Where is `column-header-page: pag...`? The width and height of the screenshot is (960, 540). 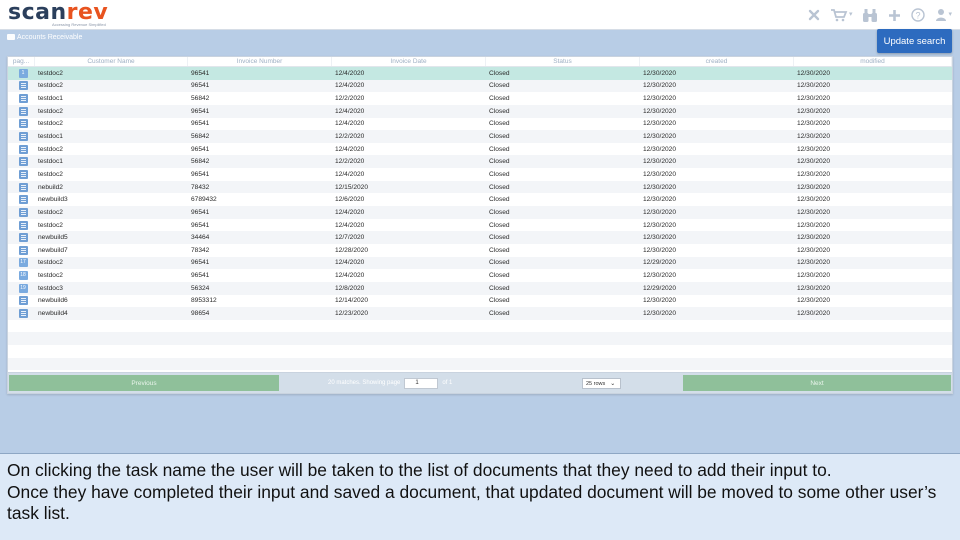 column-header-page: pag... is located at coordinates (21, 61).